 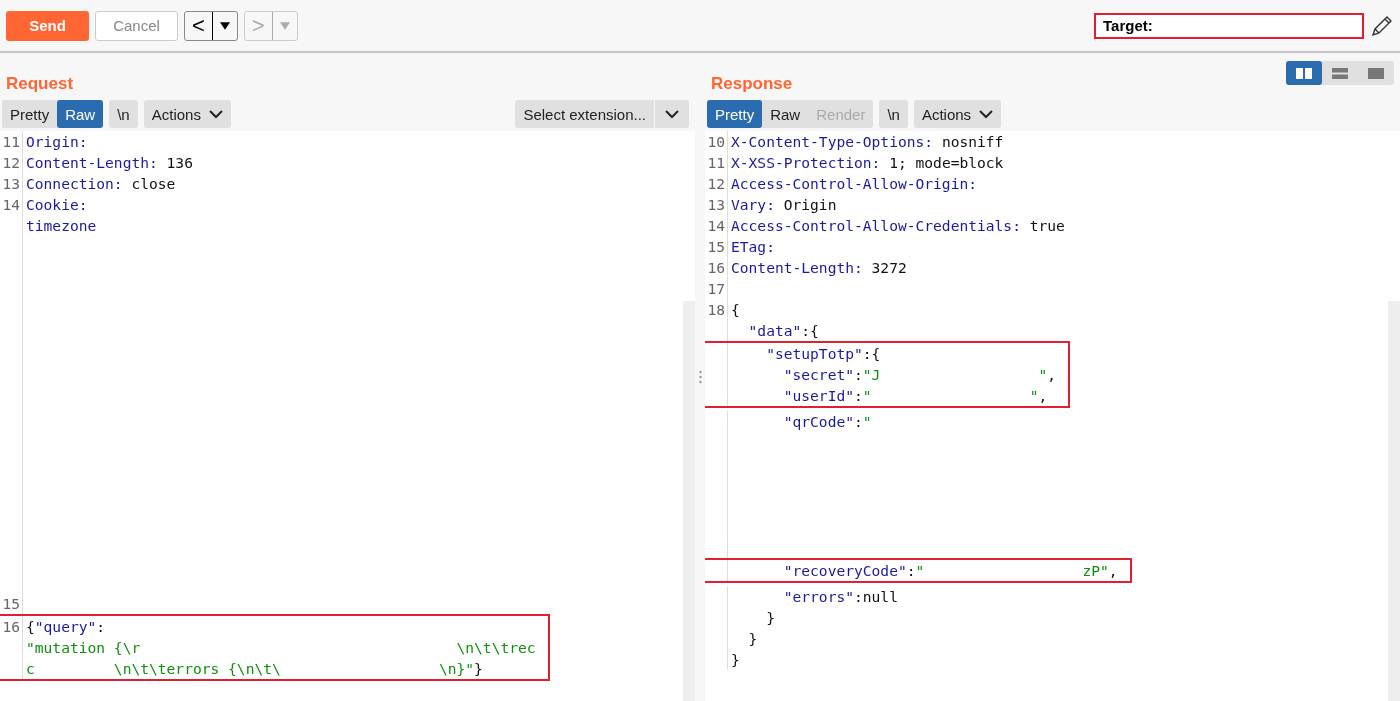 I want to click on code-line: {"query":, so click(x=64, y=626).